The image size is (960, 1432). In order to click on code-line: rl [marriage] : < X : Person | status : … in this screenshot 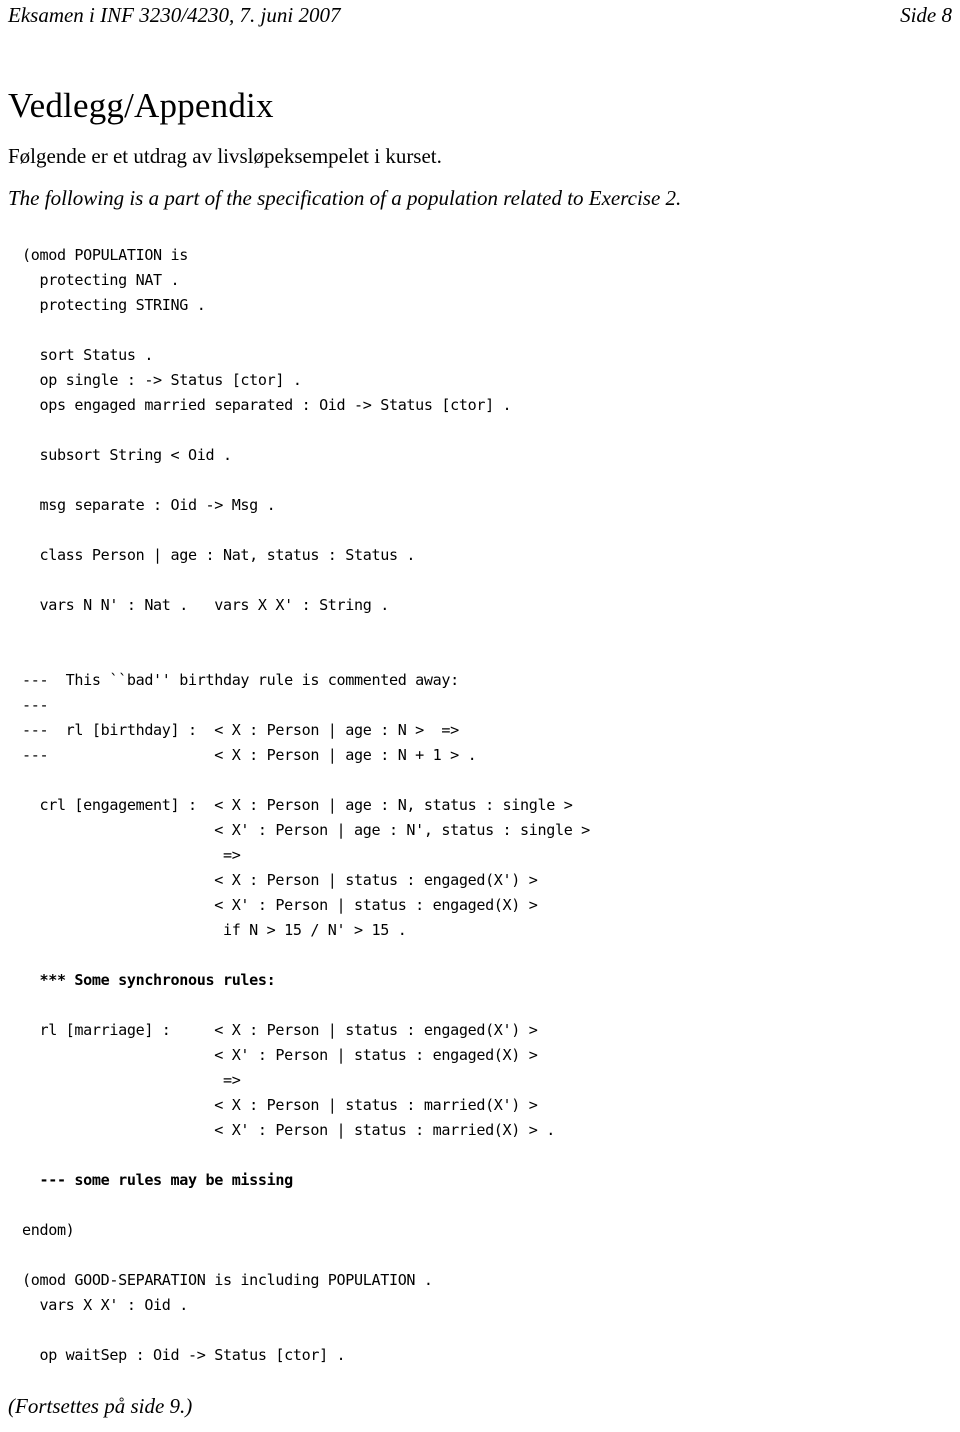, I will do `click(280, 1030)`.